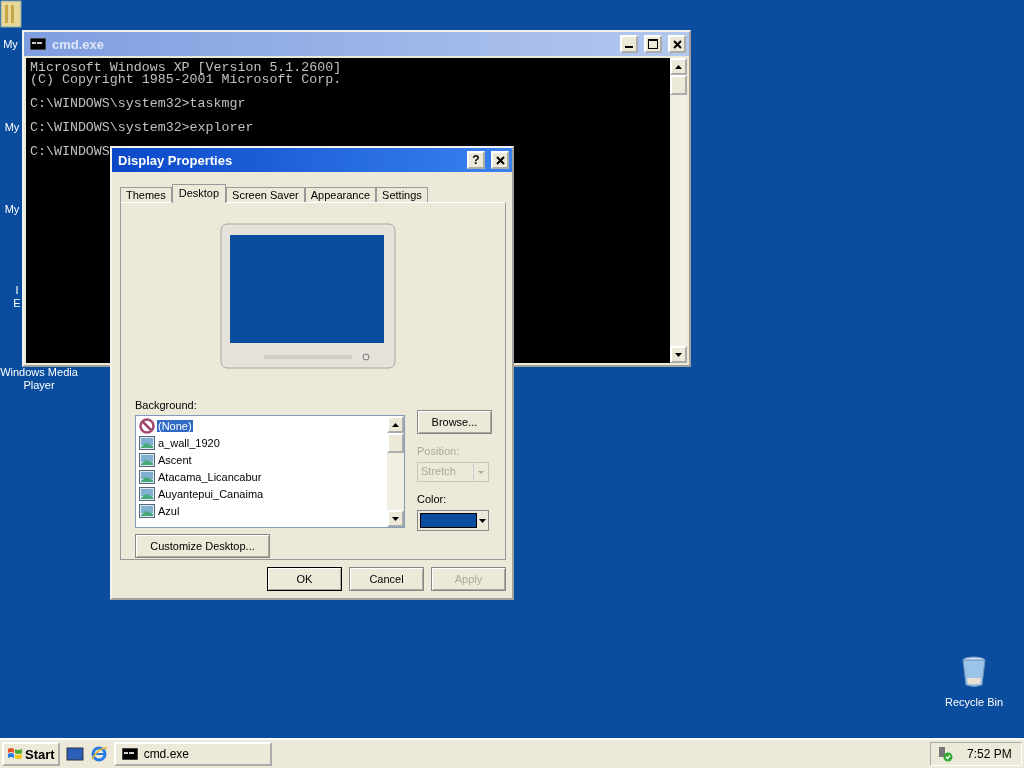 The image size is (1024, 768). Describe the element at coordinates (439, 451) in the screenshot. I see `field-label: Position:` at that location.